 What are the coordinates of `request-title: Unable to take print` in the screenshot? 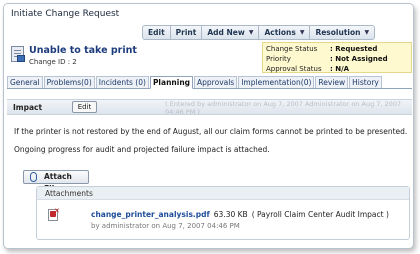 It's located at (83, 50).